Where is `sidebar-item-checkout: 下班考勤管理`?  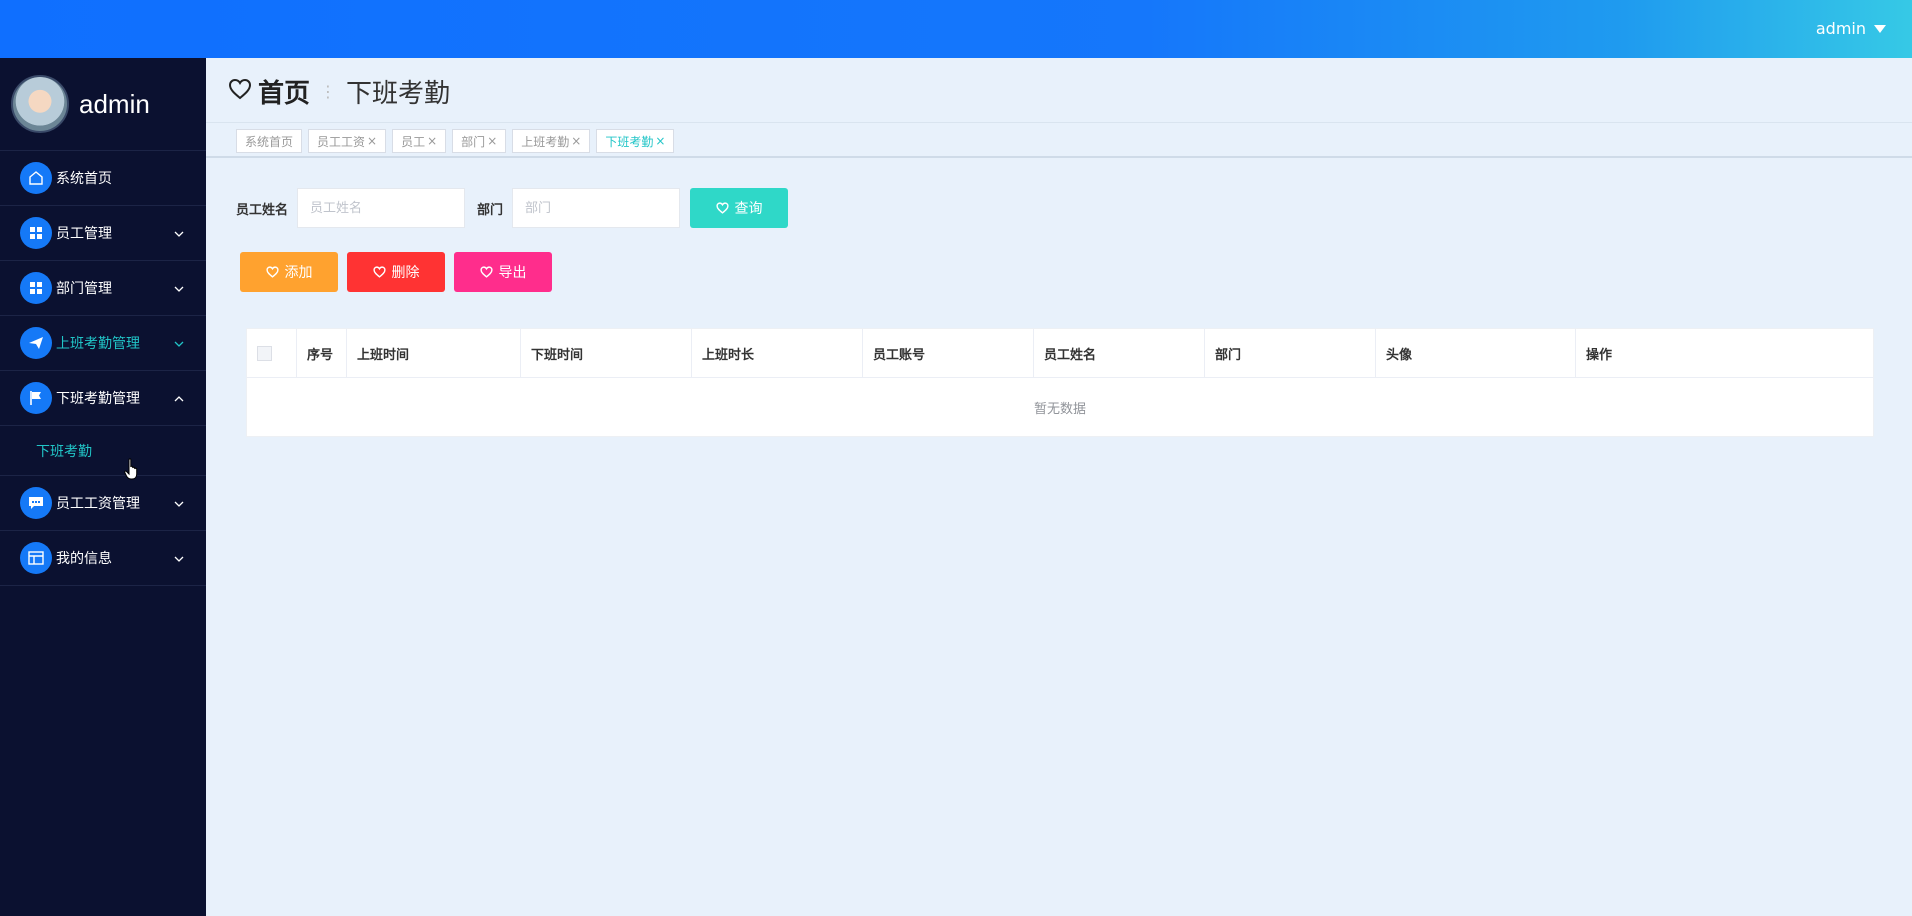 sidebar-item-checkout: 下班考勤管理 is located at coordinates (103, 398).